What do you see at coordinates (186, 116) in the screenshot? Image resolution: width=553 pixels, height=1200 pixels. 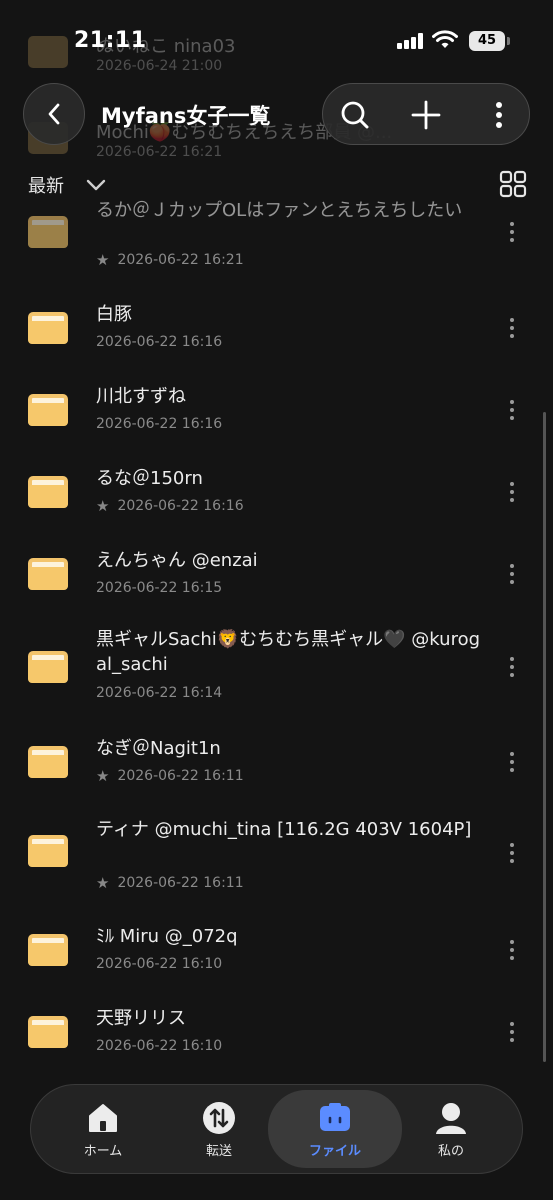 I see `page-title: Myfans女子一覧` at bounding box center [186, 116].